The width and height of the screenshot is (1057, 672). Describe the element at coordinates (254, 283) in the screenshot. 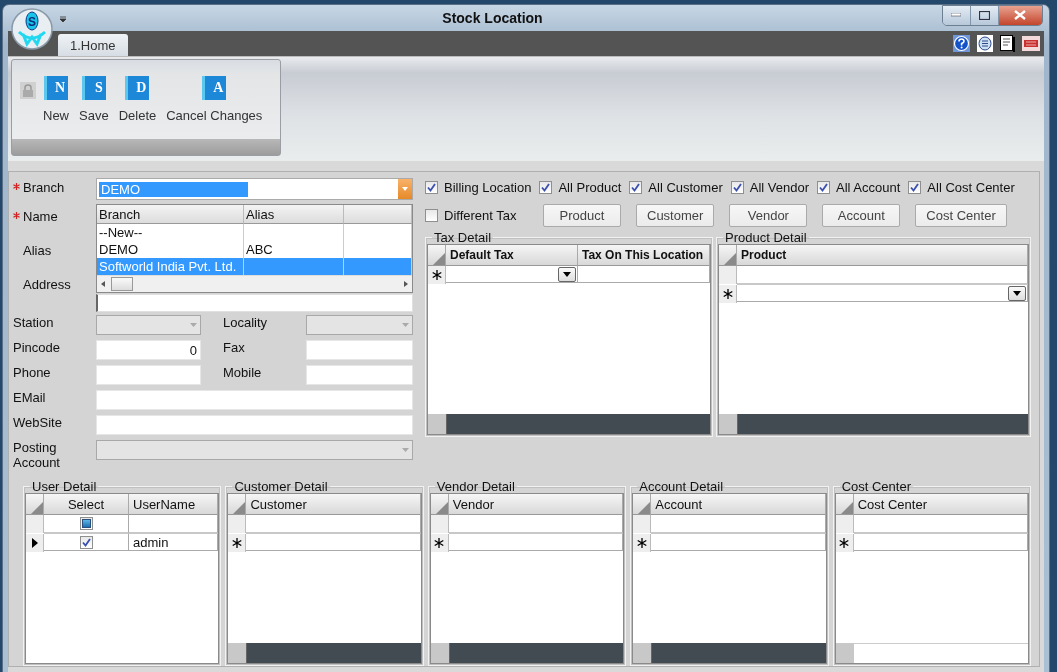

I see `horizontal-scrollbar` at that location.